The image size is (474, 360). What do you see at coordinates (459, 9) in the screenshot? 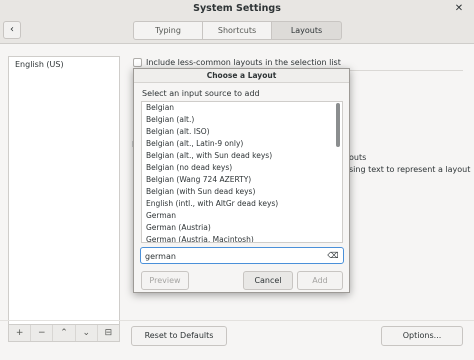
I see `close-icon: ✕` at bounding box center [459, 9].